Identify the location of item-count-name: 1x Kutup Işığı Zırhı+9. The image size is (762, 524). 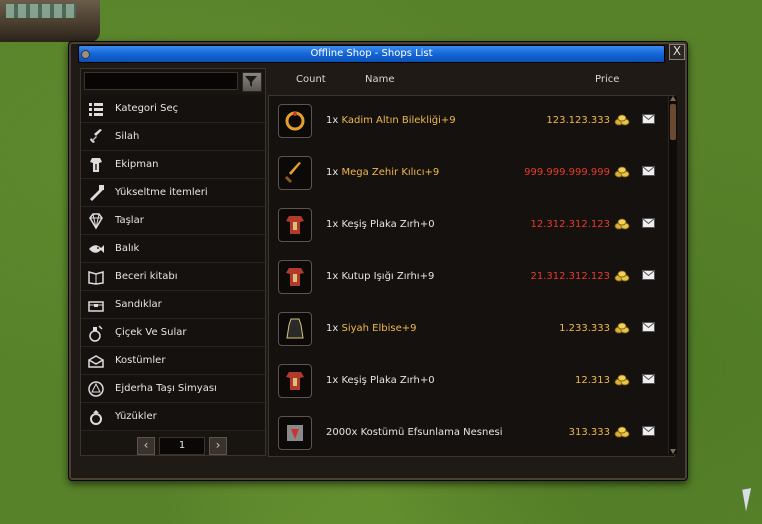
(380, 276).